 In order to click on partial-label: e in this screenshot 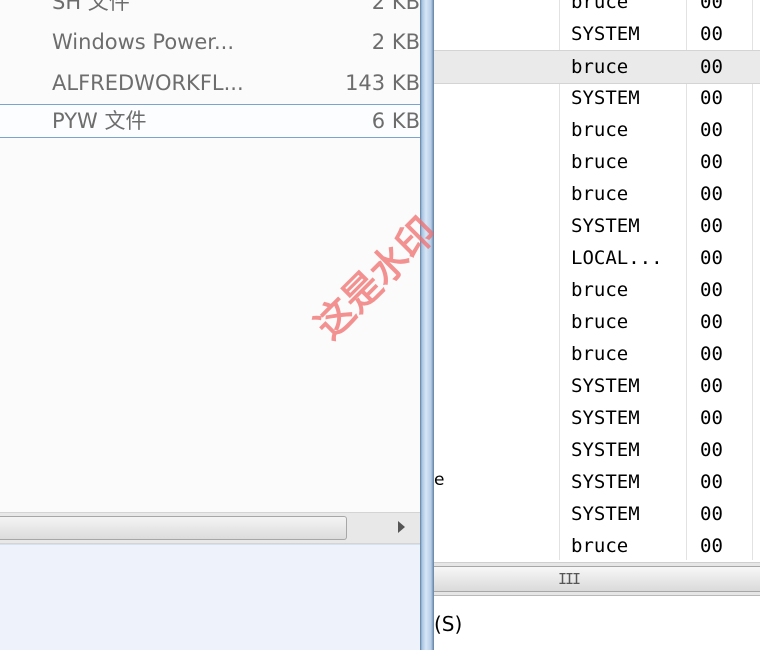, I will do `click(439, 480)`.